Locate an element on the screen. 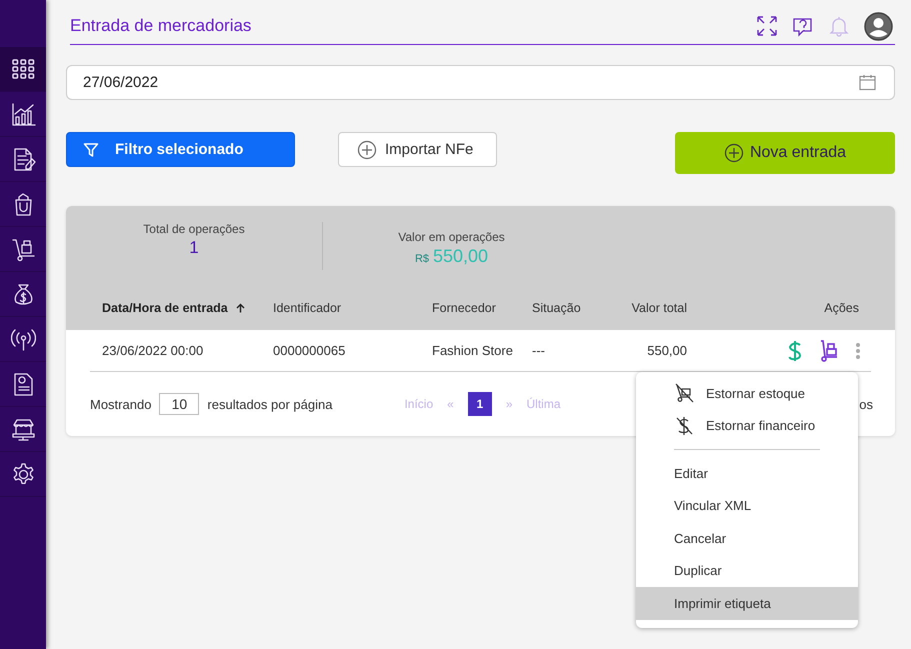 The width and height of the screenshot is (911, 649). page-button: 1 is located at coordinates (480, 404).